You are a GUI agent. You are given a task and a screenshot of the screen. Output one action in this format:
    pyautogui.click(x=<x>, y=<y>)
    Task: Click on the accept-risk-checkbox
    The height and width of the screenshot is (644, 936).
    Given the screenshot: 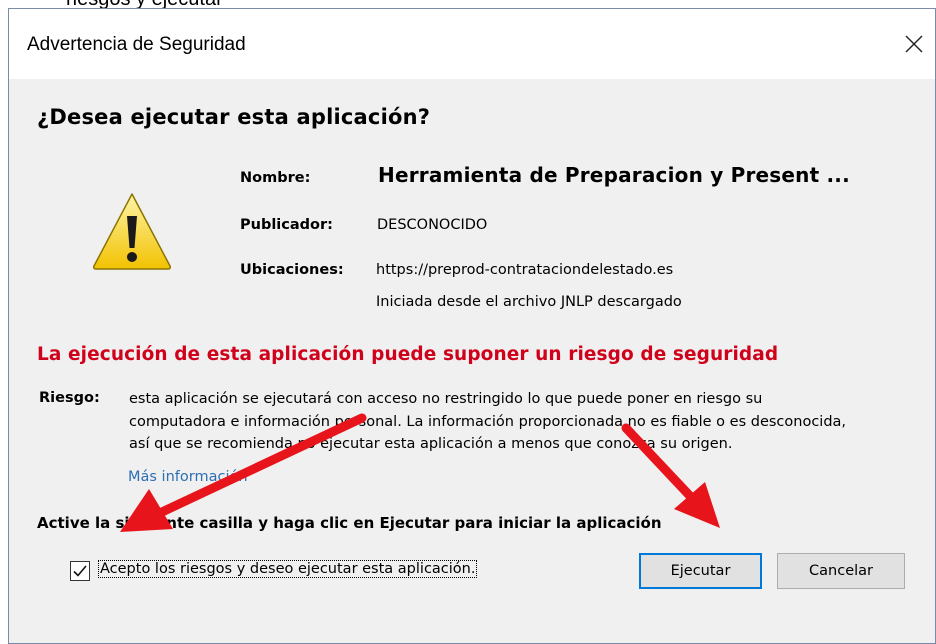 What is the action you would take?
    pyautogui.click(x=80, y=571)
    